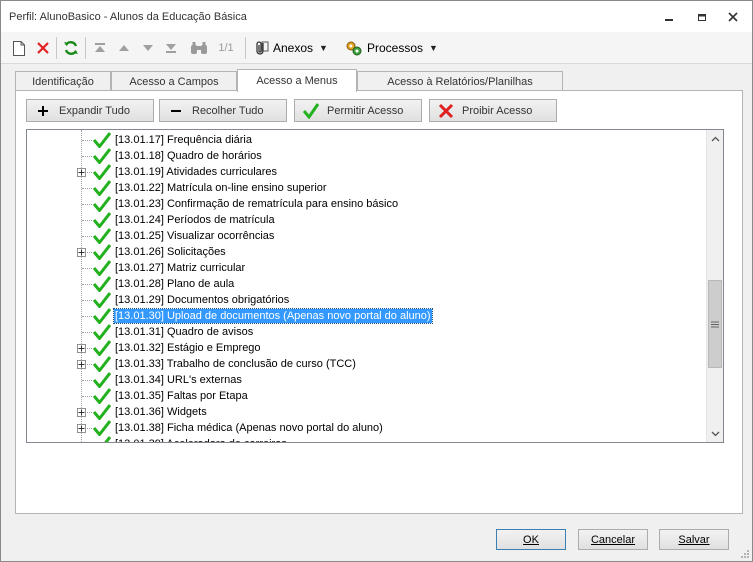  I want to click on ok-button: OK, so click(531, 539).